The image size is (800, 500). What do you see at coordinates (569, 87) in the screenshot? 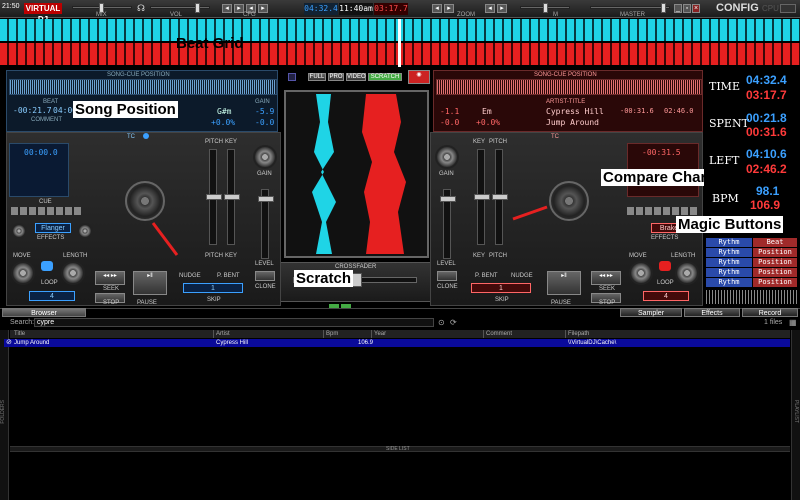
I see `deck-right-song-position` at bounding box center [569, 87].